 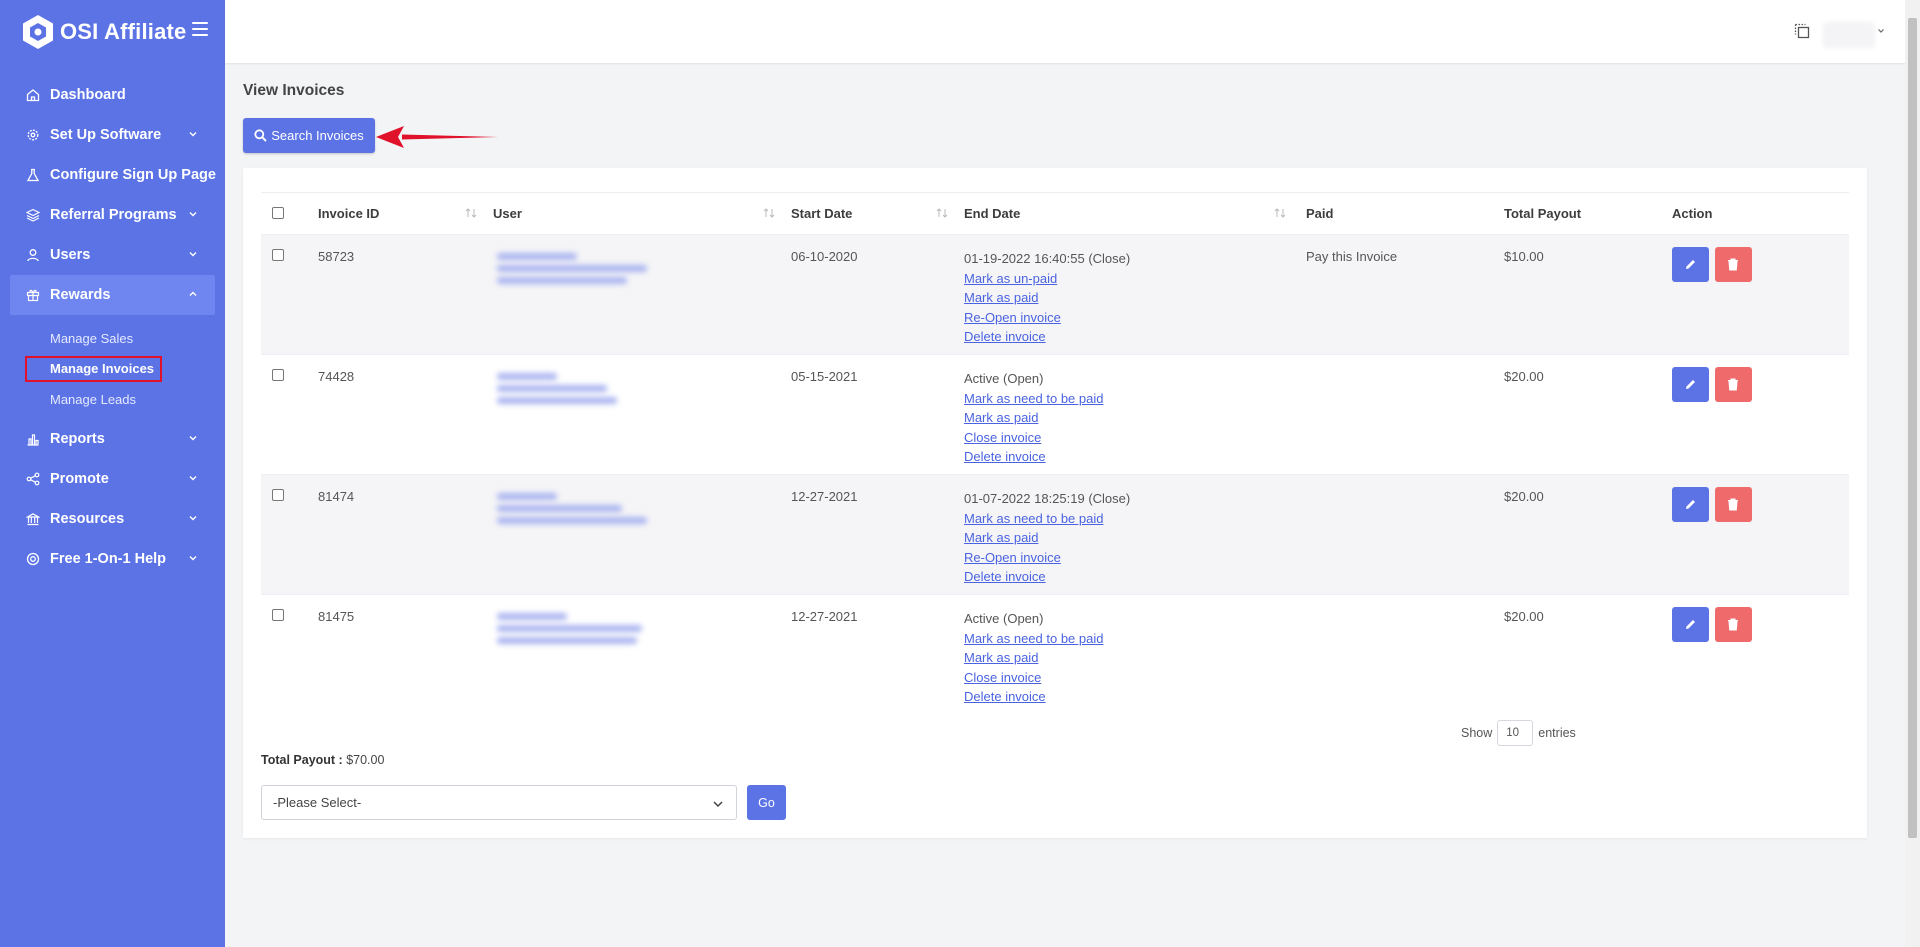 I want to click on start-date: 05-15-2021, so click(x=824, y=376).